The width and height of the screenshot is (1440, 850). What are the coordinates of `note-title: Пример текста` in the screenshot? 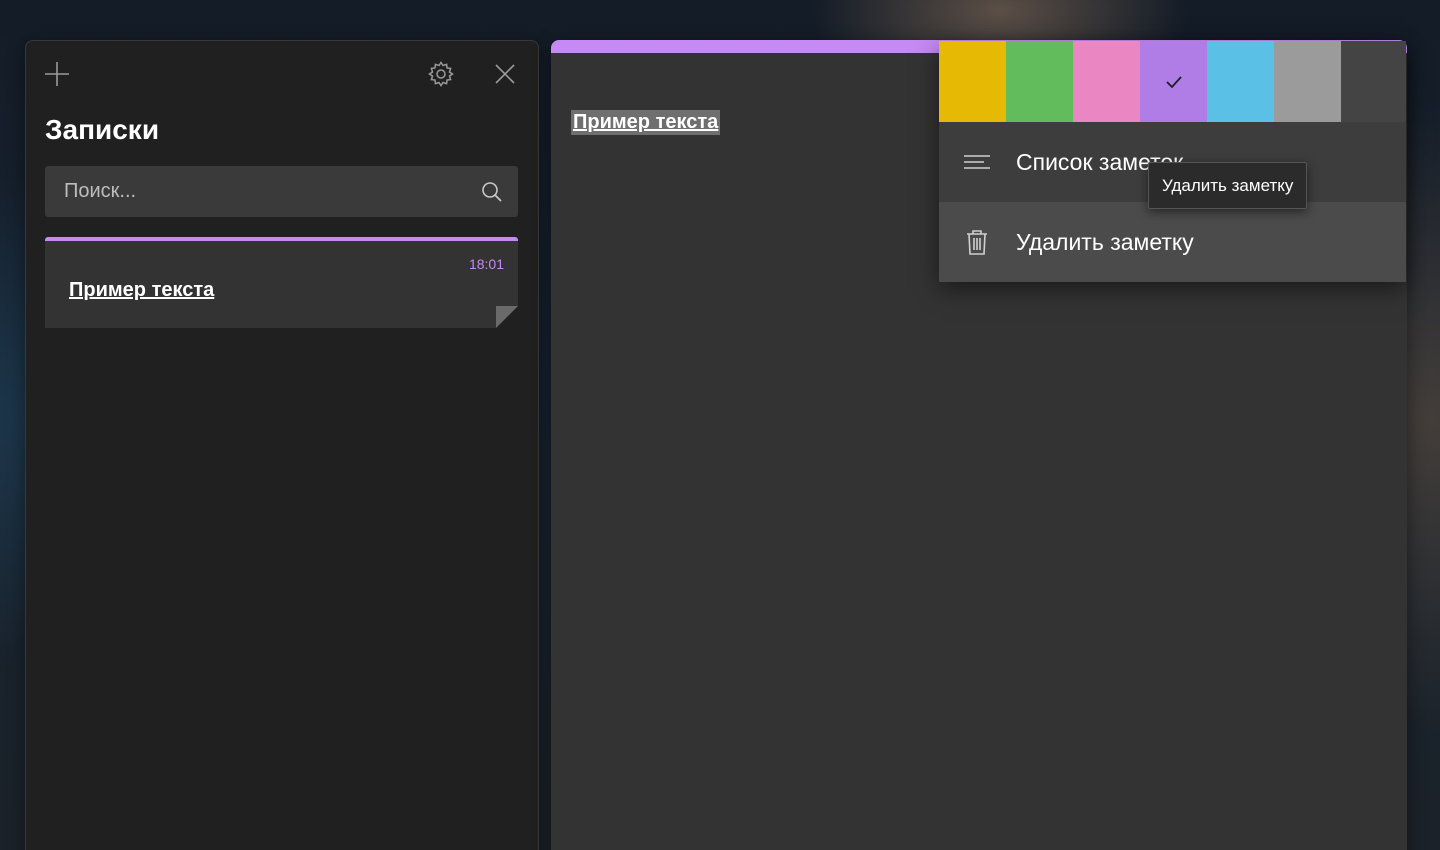 It's located at (142, 290).